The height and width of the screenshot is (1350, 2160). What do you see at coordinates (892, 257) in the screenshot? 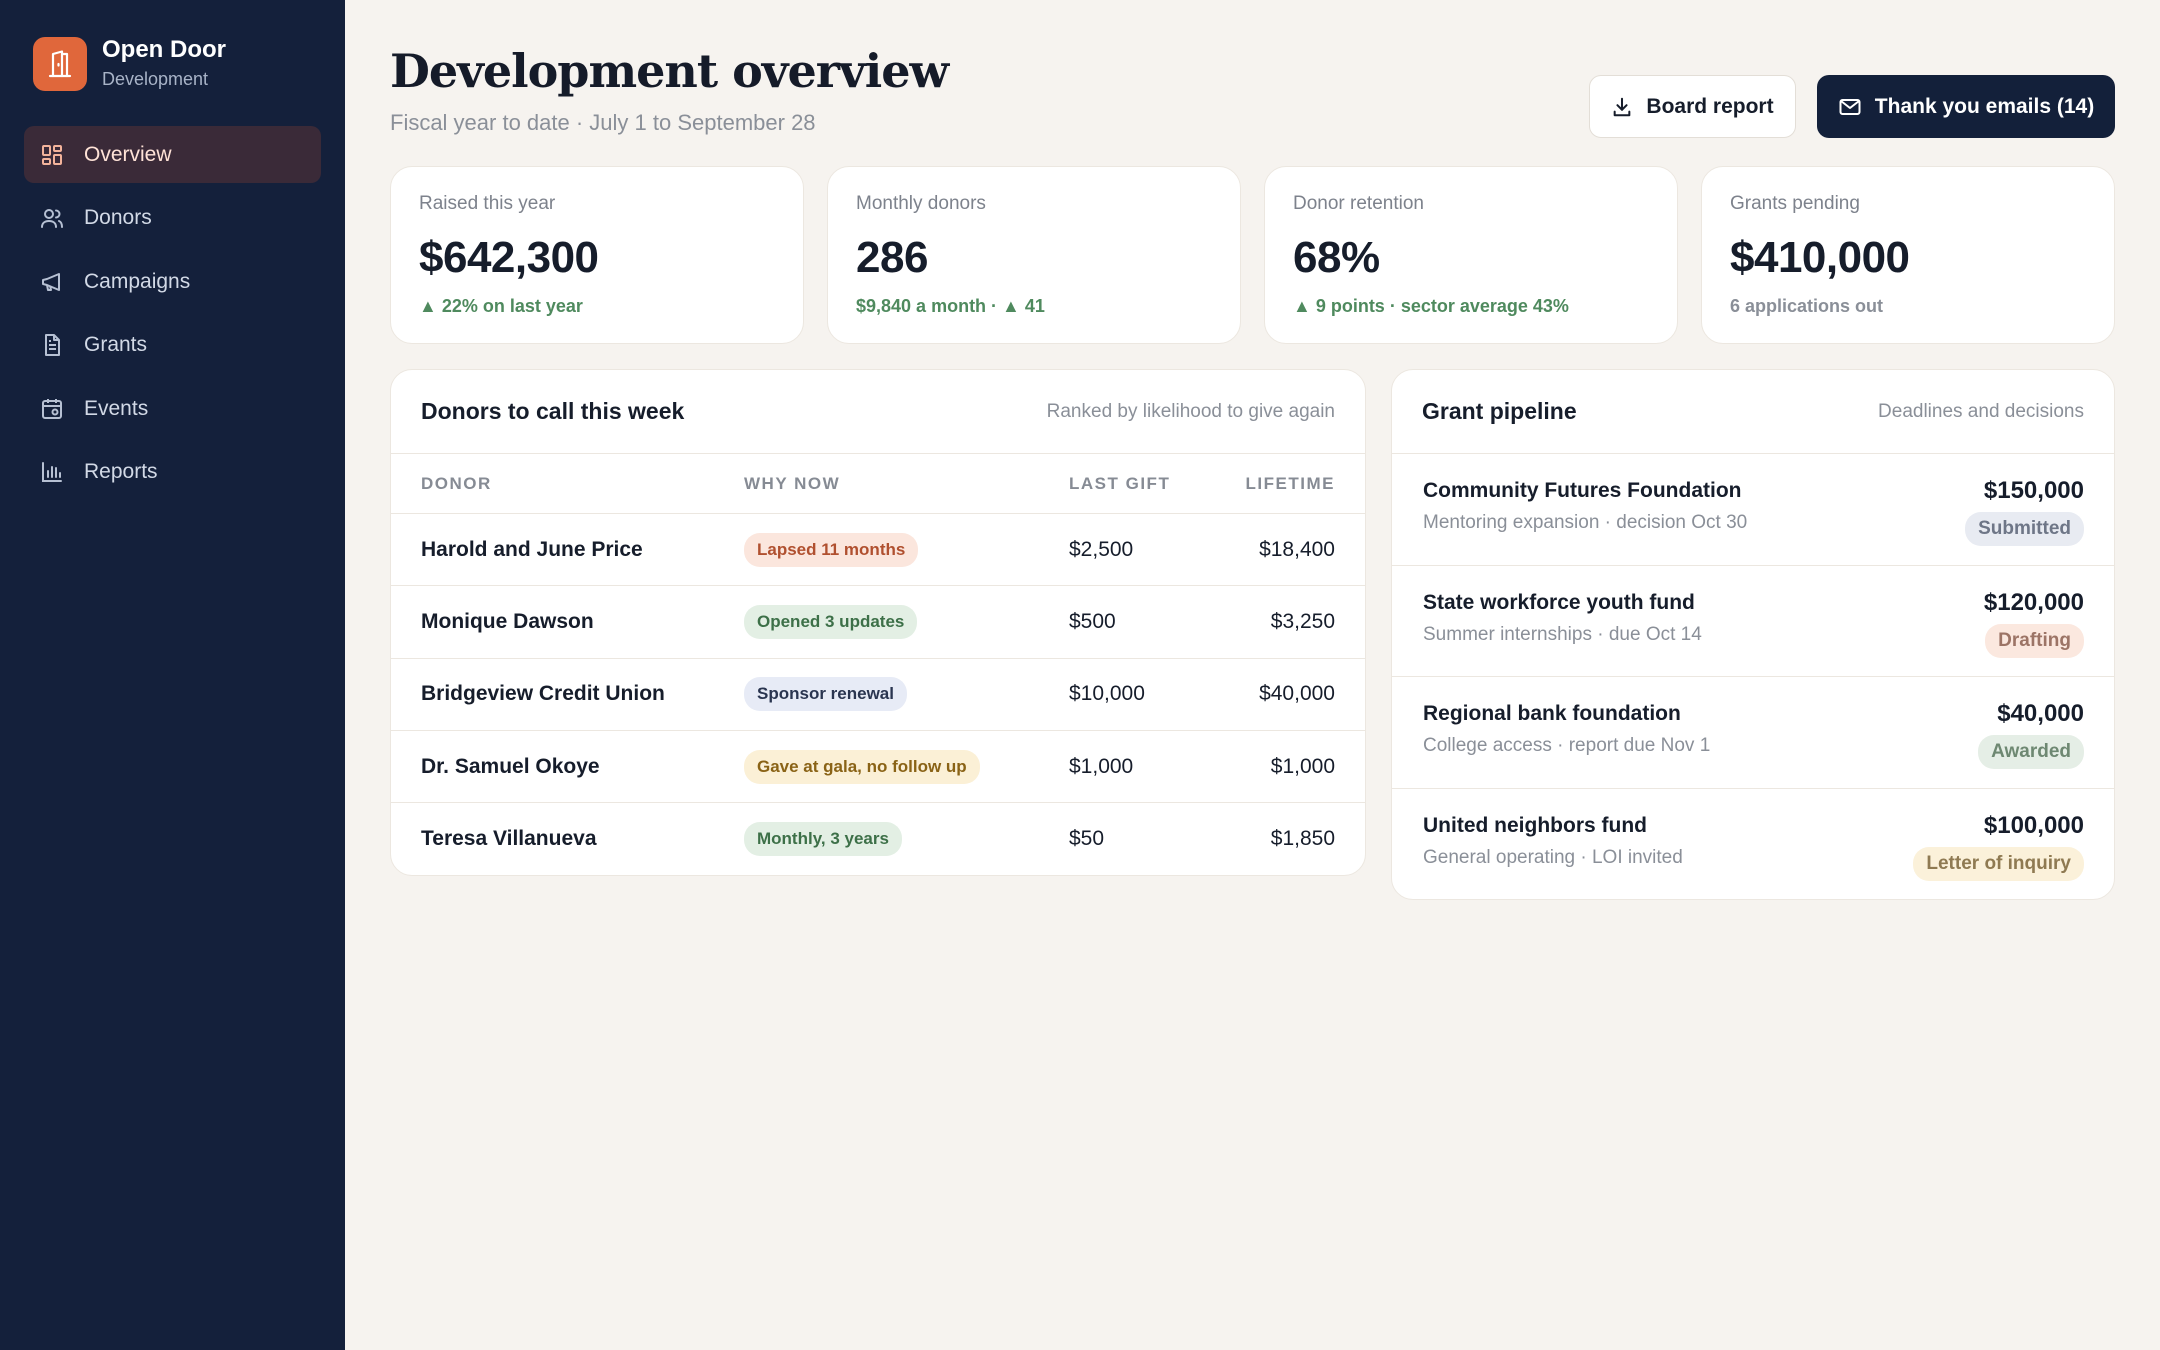
I see `stat-value: 286` at bounding box center [892, 257].